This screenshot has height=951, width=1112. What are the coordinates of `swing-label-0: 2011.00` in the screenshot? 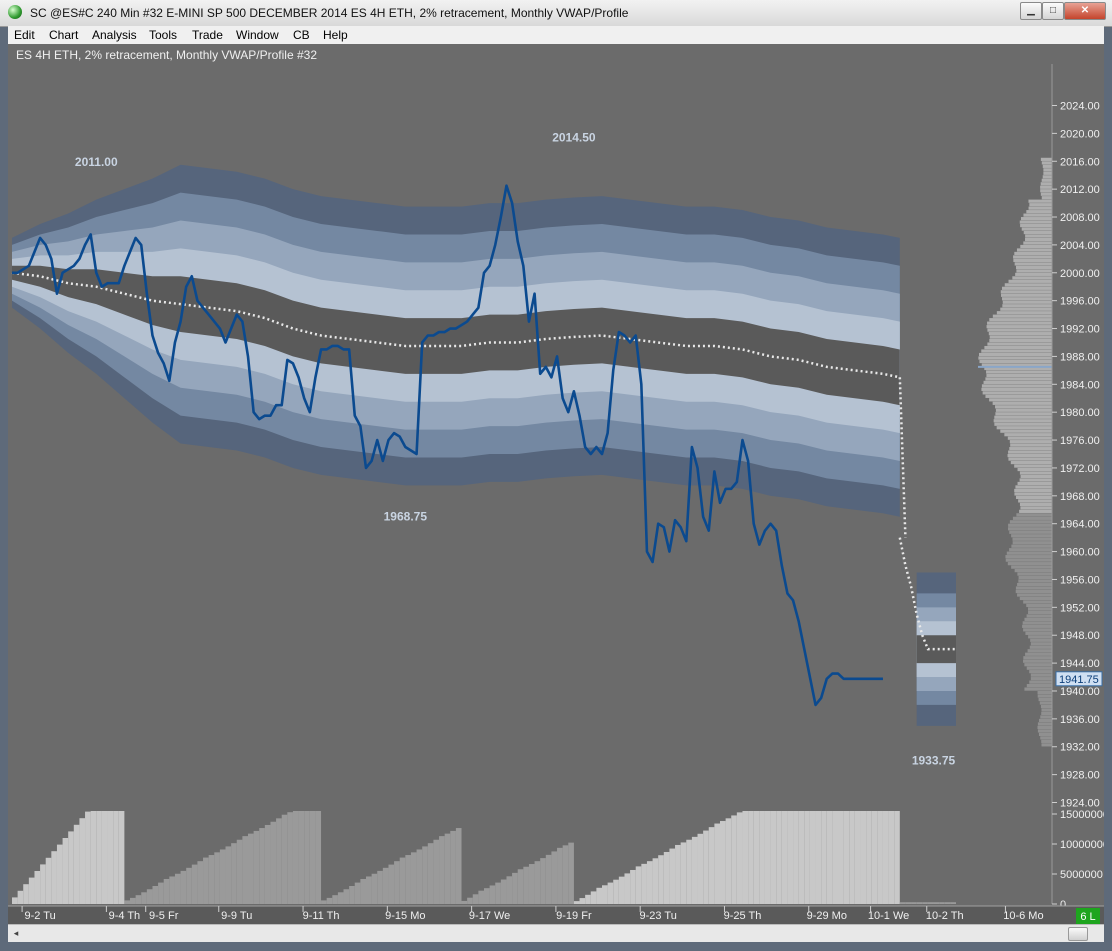 It's located at (96, 162).